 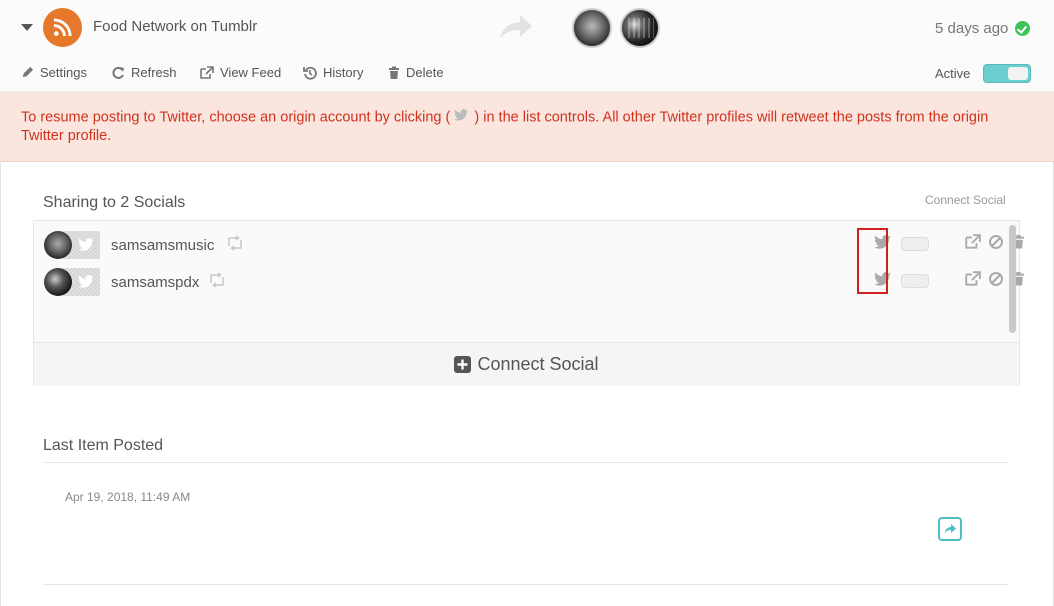 I want to click on repost-button, so click(x=950, y=529).